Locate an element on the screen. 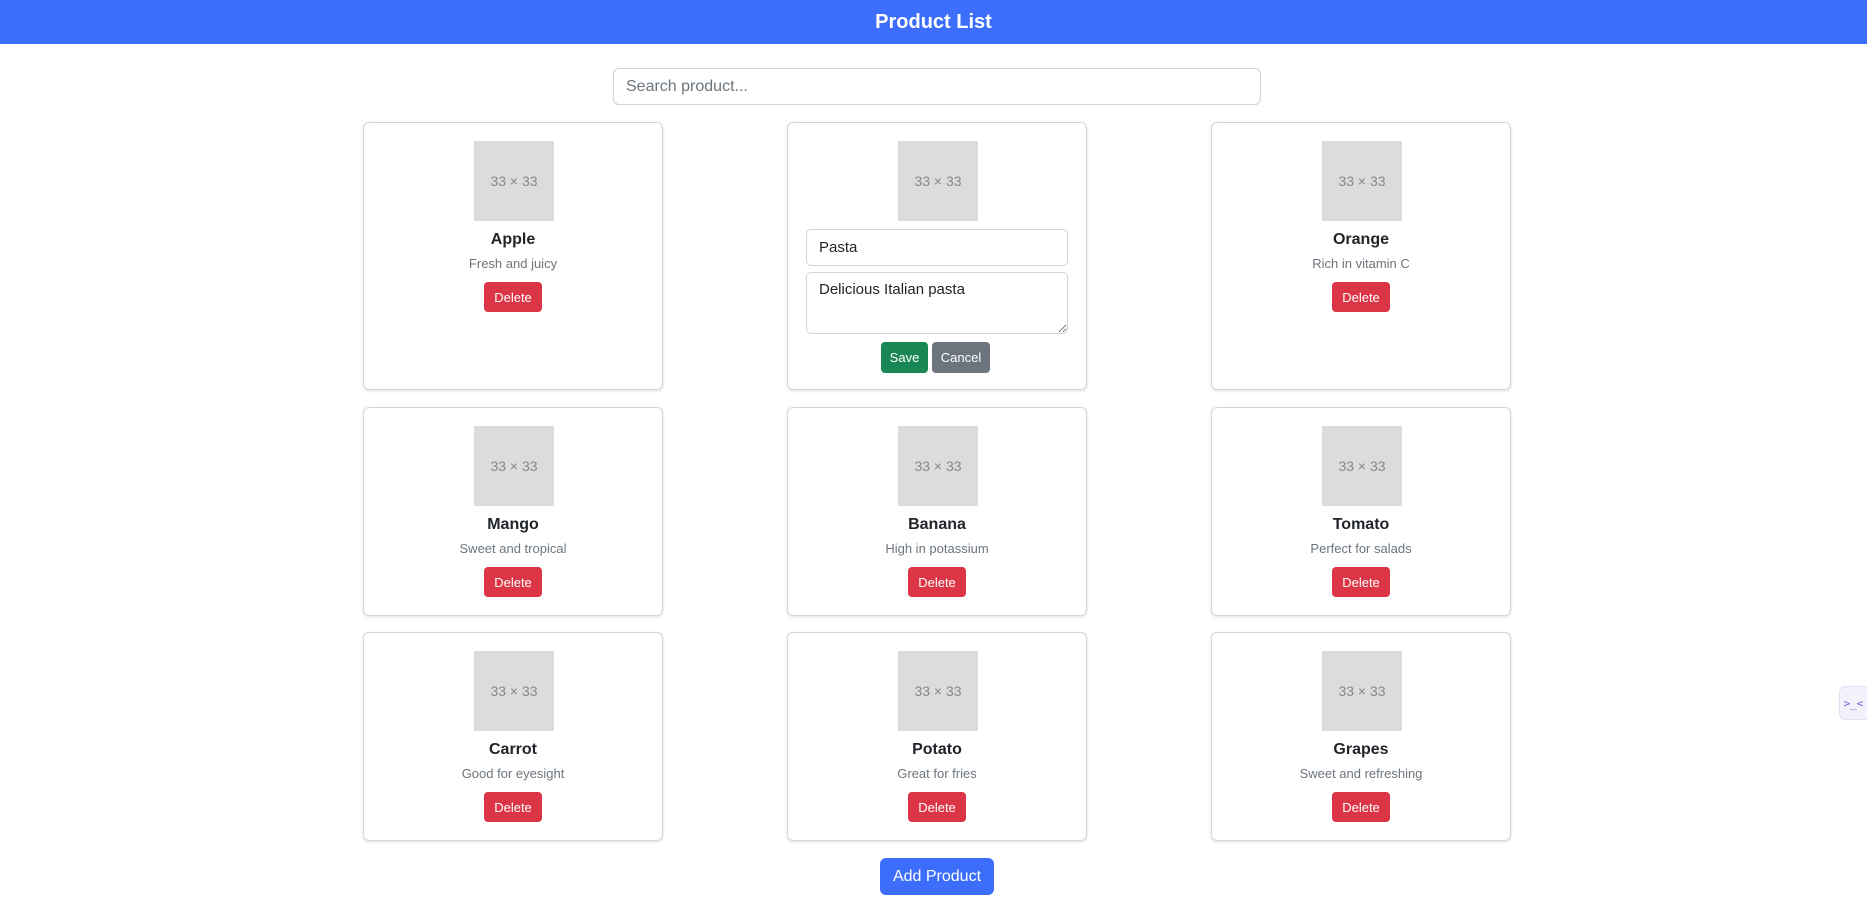 Image resolution: width=1867 pixels, height=913 pixels. product-name: Mango is located at coordinates (513, 524).